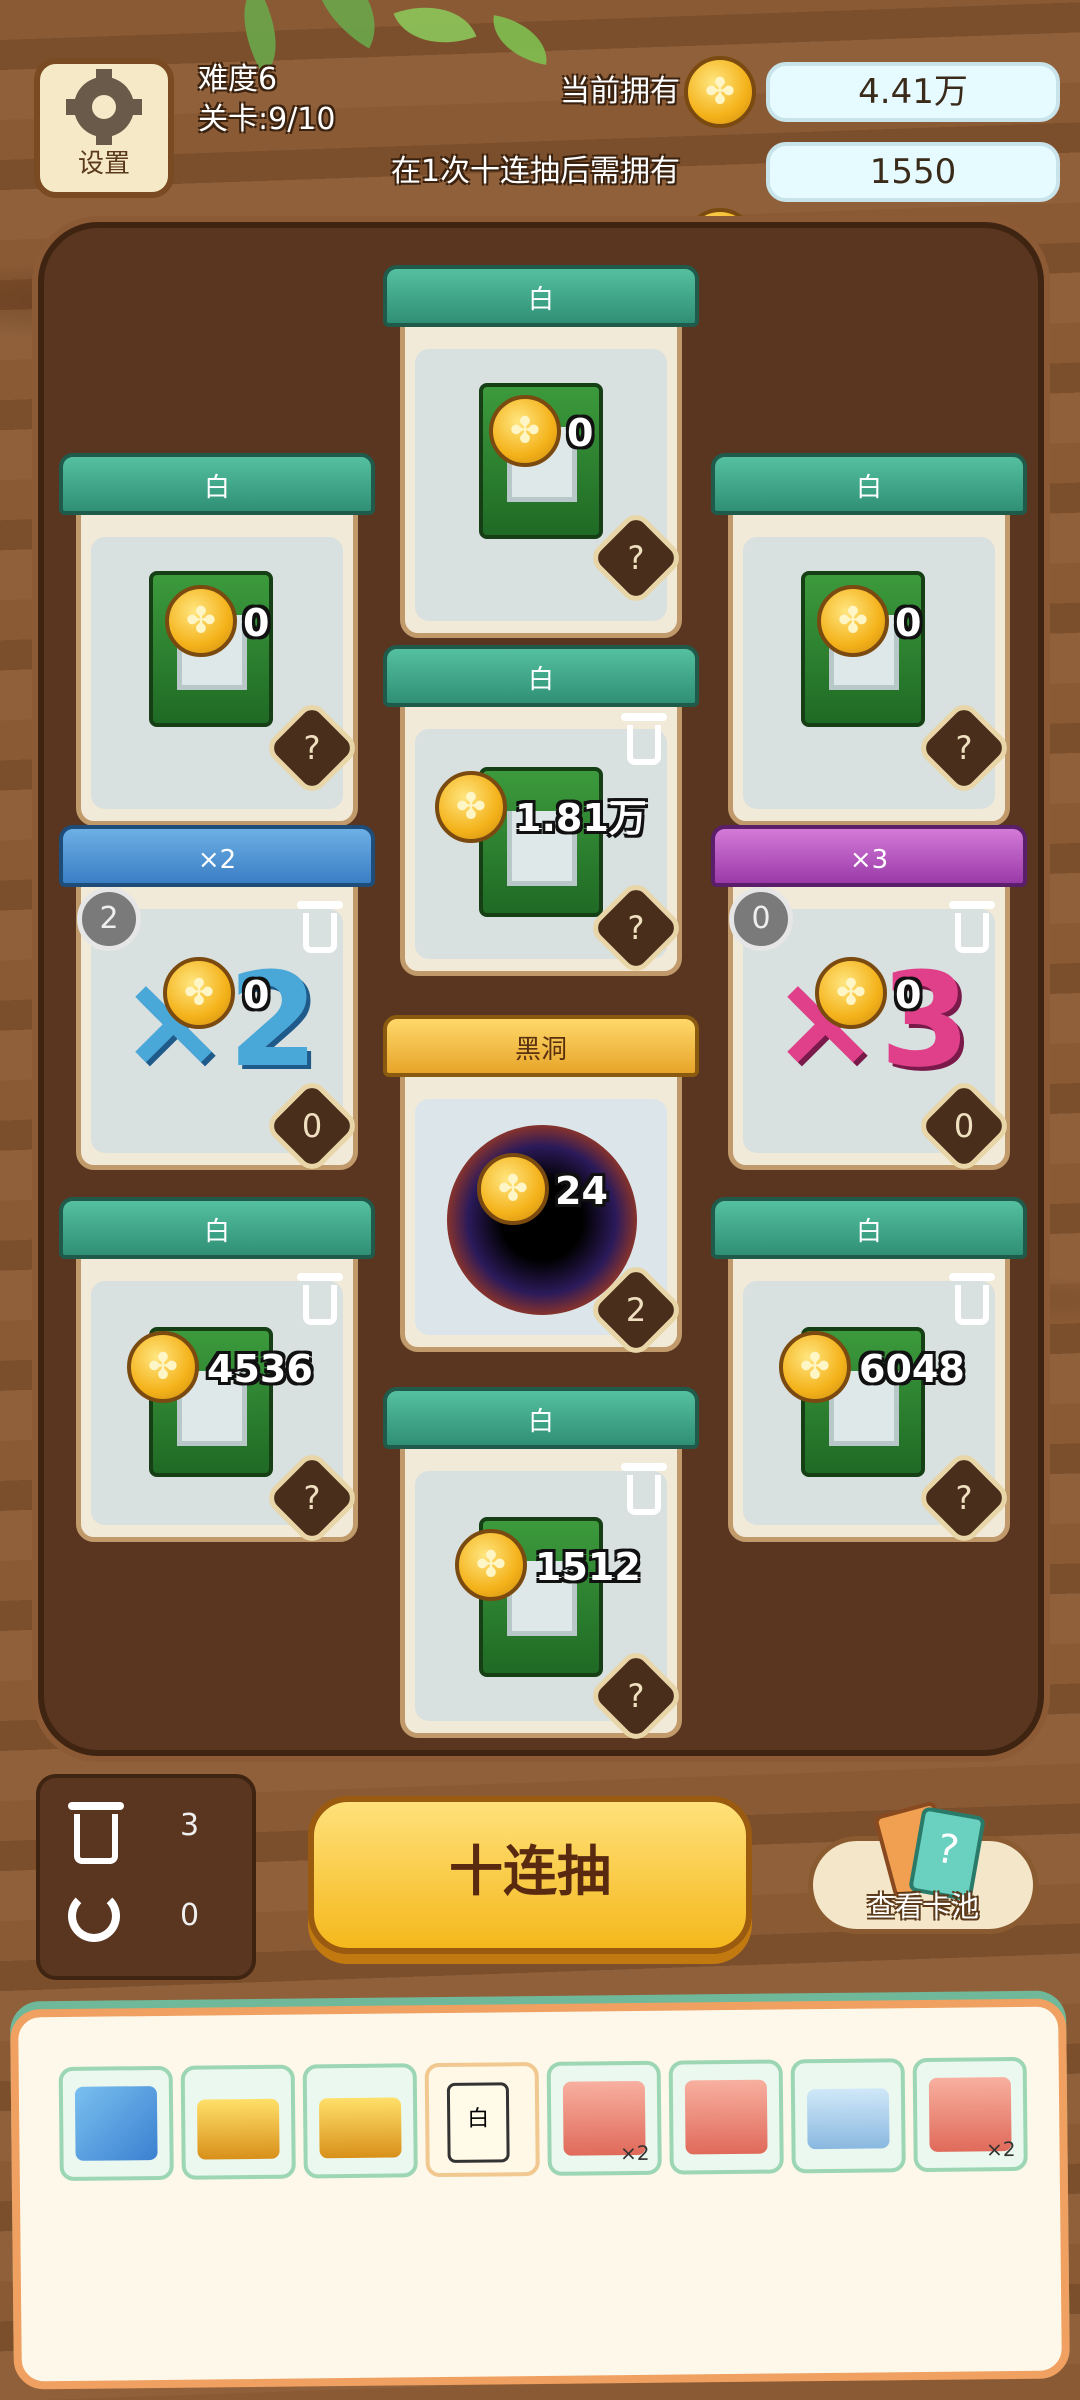  What do you see at coordinates (482, 2120) in the screenshot?
I see `white-card-upgrade-icon: 白` at bounding box center [482, 2120].